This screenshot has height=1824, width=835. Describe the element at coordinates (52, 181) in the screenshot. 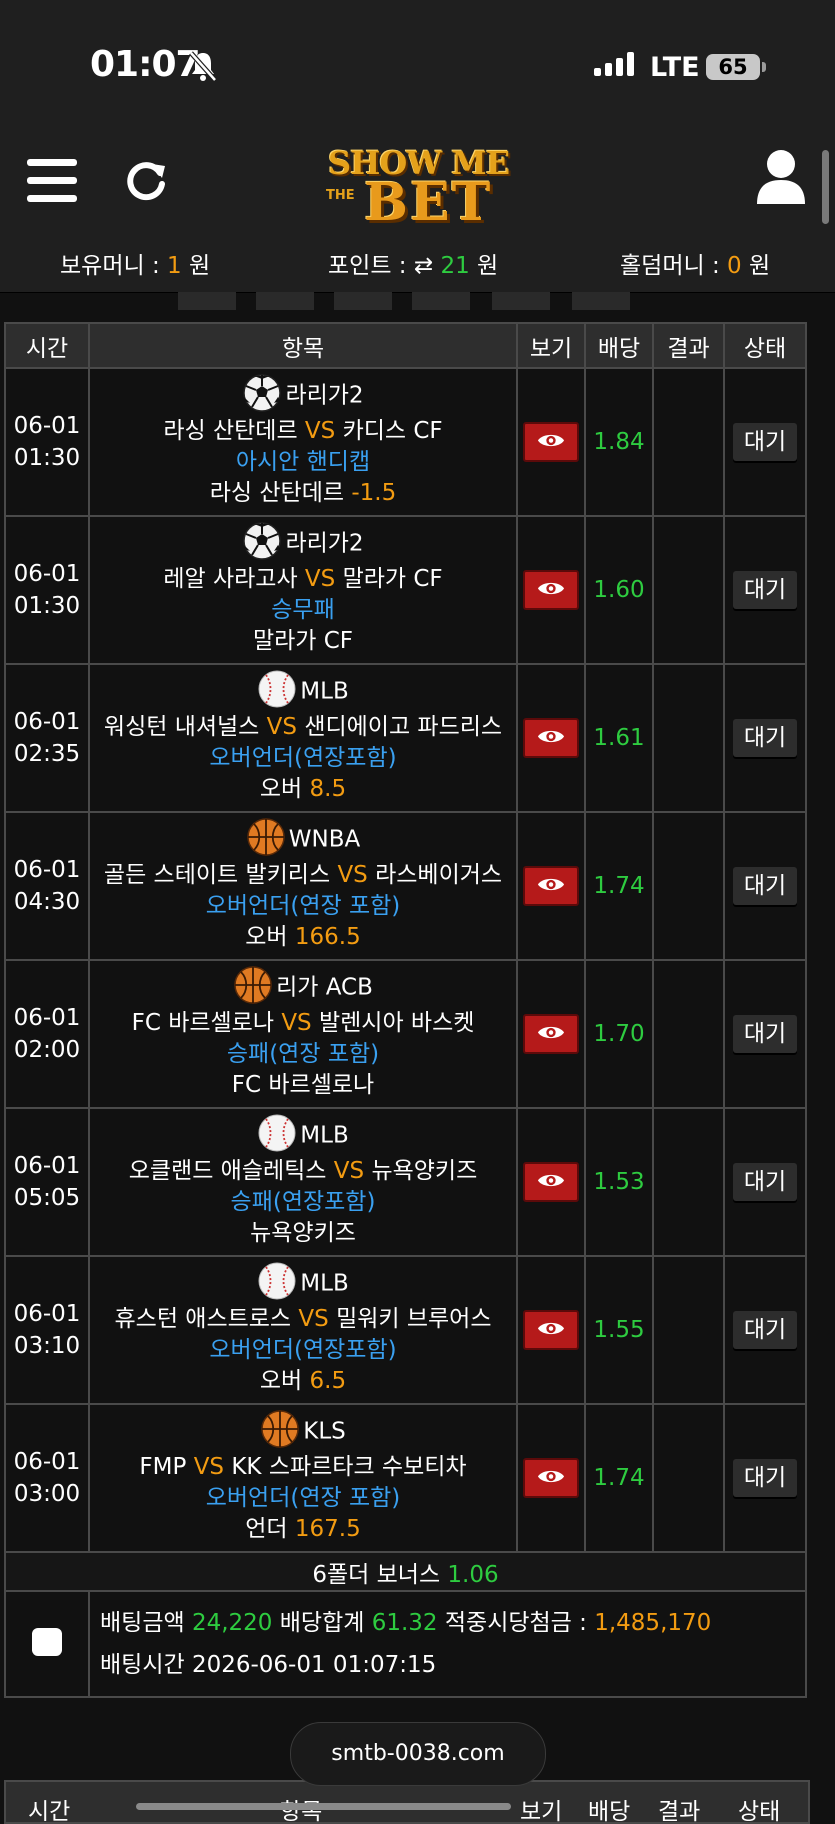

I see `hamburger-menu-icon` at that location.